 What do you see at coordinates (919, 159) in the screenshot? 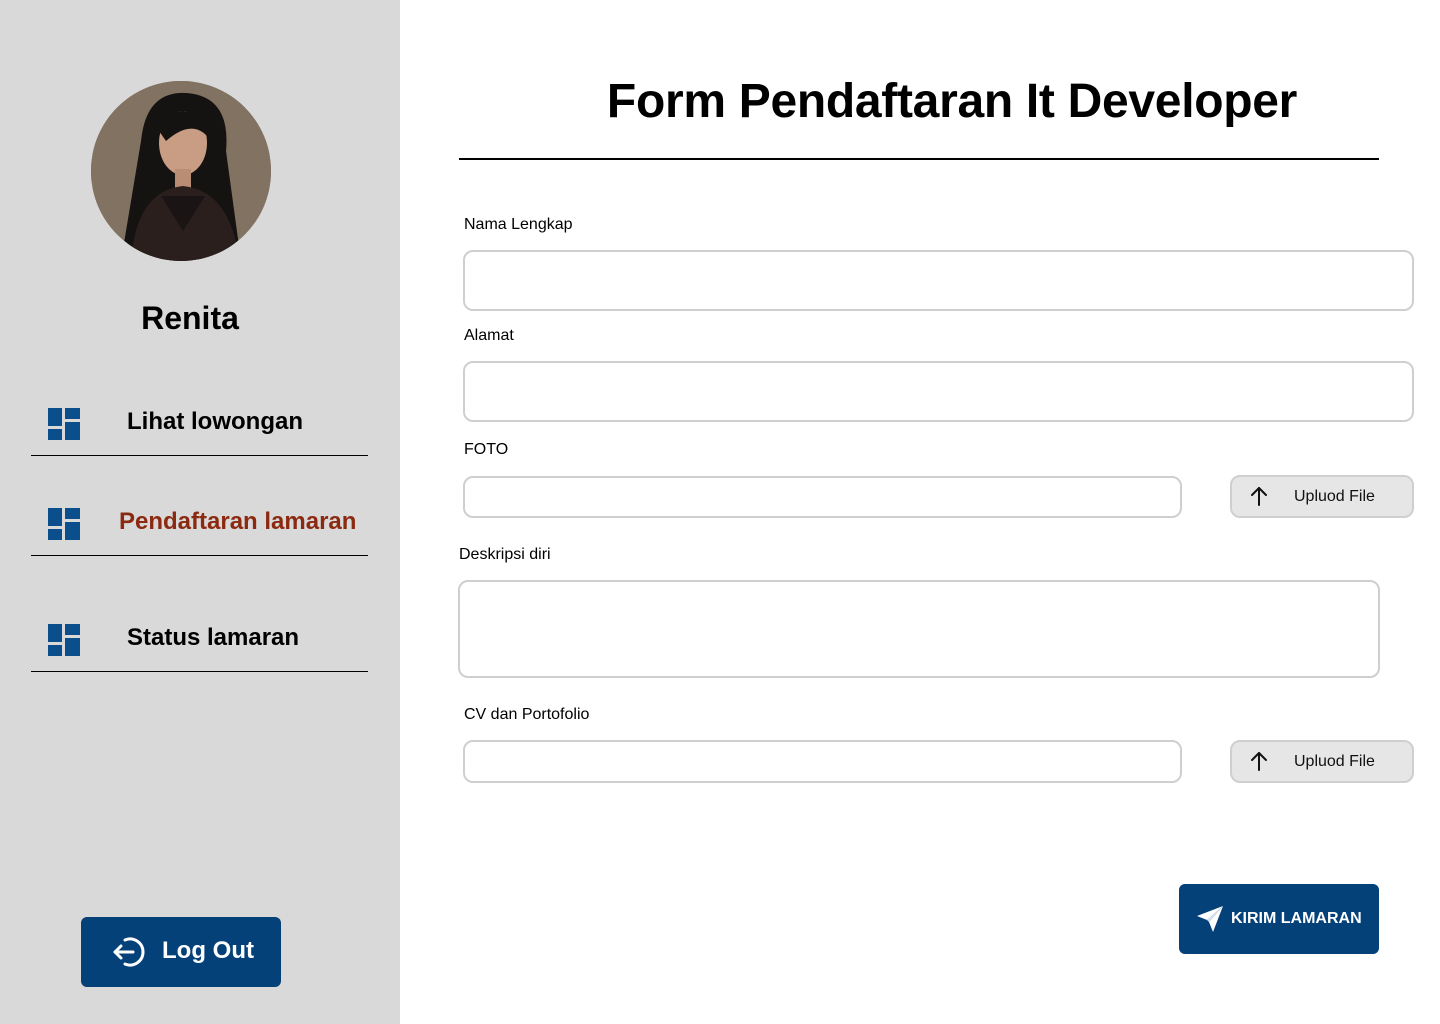
I see `title-divider` at bounding box center [919, 159].